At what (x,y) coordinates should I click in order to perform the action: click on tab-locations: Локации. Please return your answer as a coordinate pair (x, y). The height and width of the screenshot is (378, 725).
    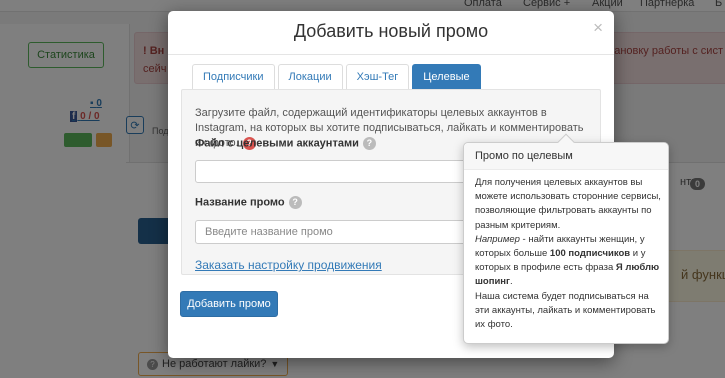
    Looking at the image, I should click on (310, 76).